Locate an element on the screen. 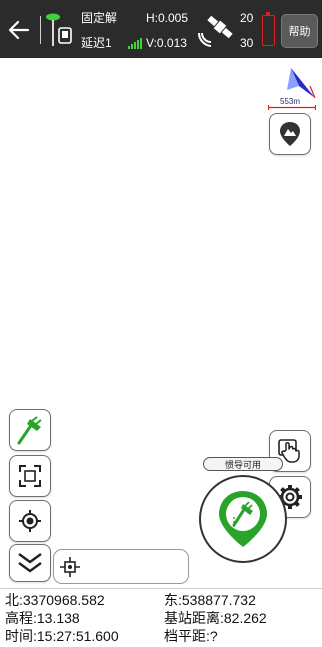 This screenshot has height=647, width=322. bar-distance: 档平距:? is located at coordinates (191, 636).